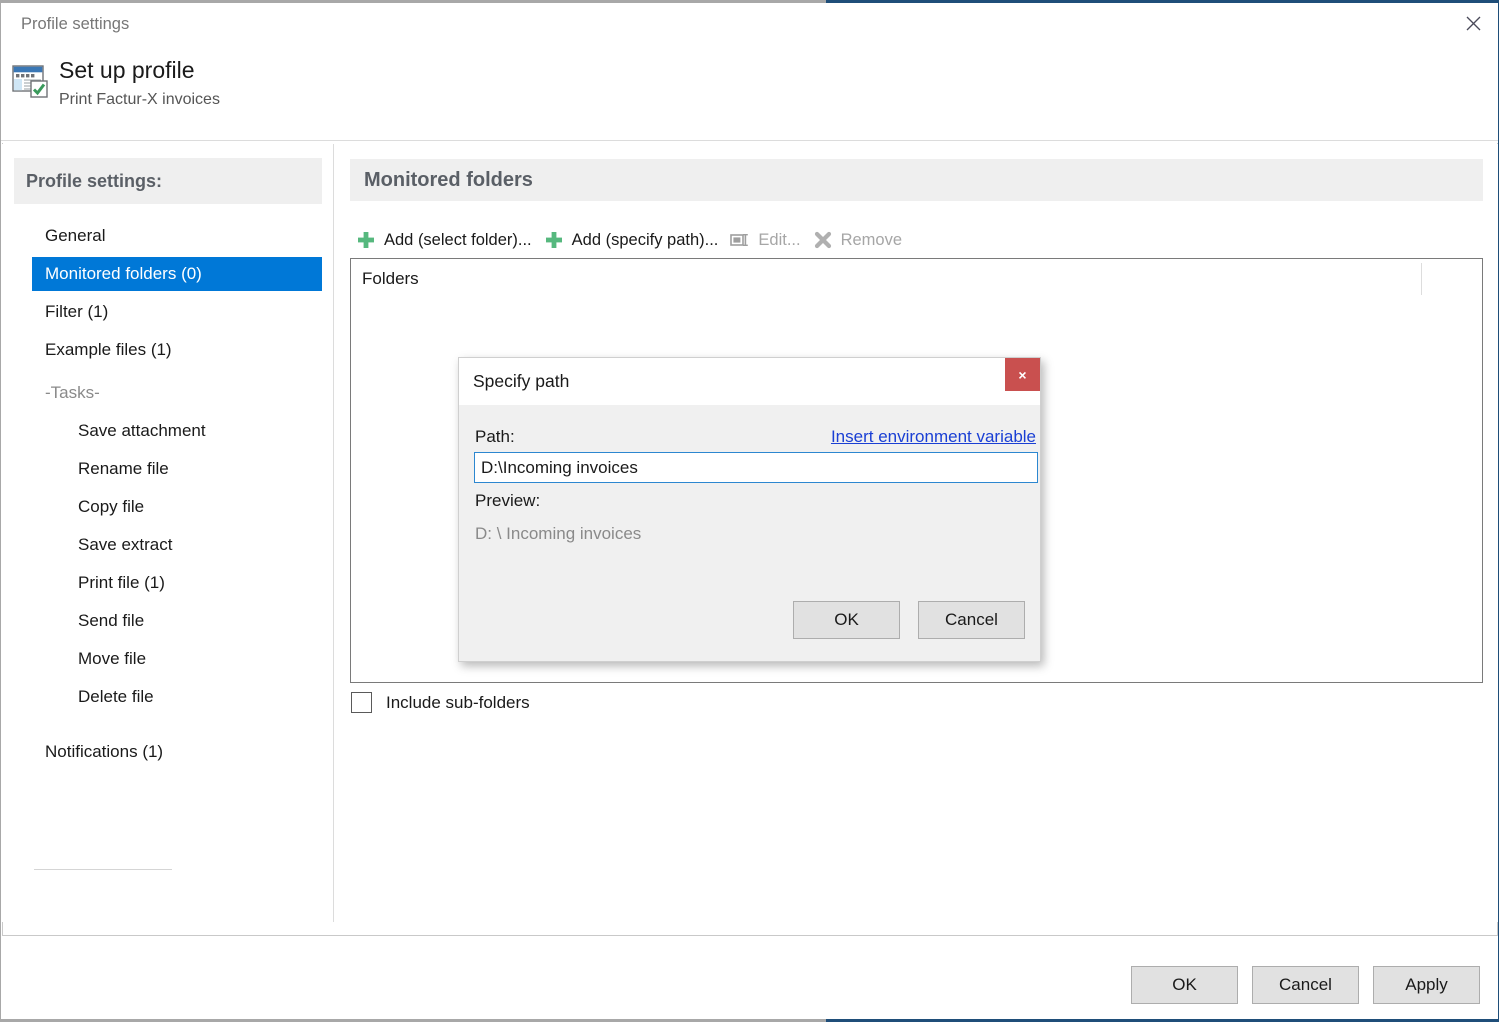 This screenshot has height=1022, width=1499. I want to click on header-divider, so click(749, 140).